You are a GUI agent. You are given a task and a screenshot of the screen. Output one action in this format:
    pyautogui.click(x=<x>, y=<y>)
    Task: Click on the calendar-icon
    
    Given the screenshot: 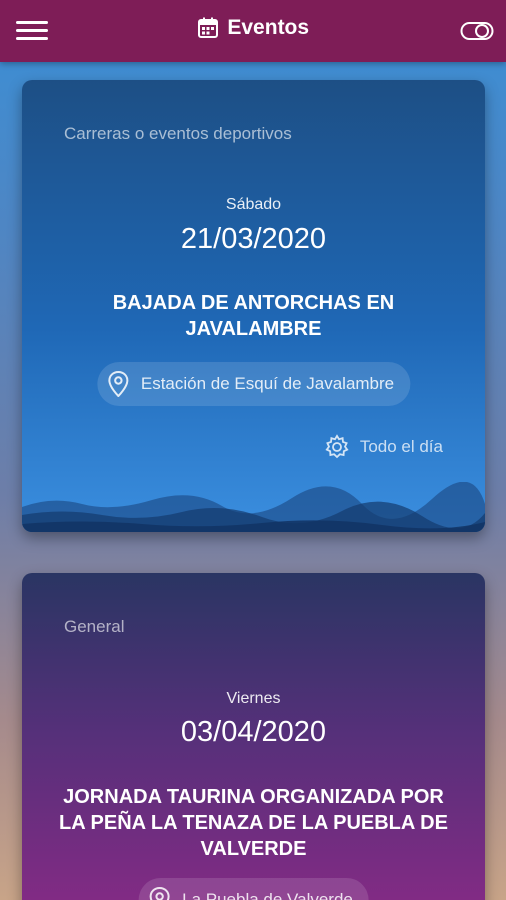 What is the action you would take?
    pyautogui.click(x=207, y=27)
    